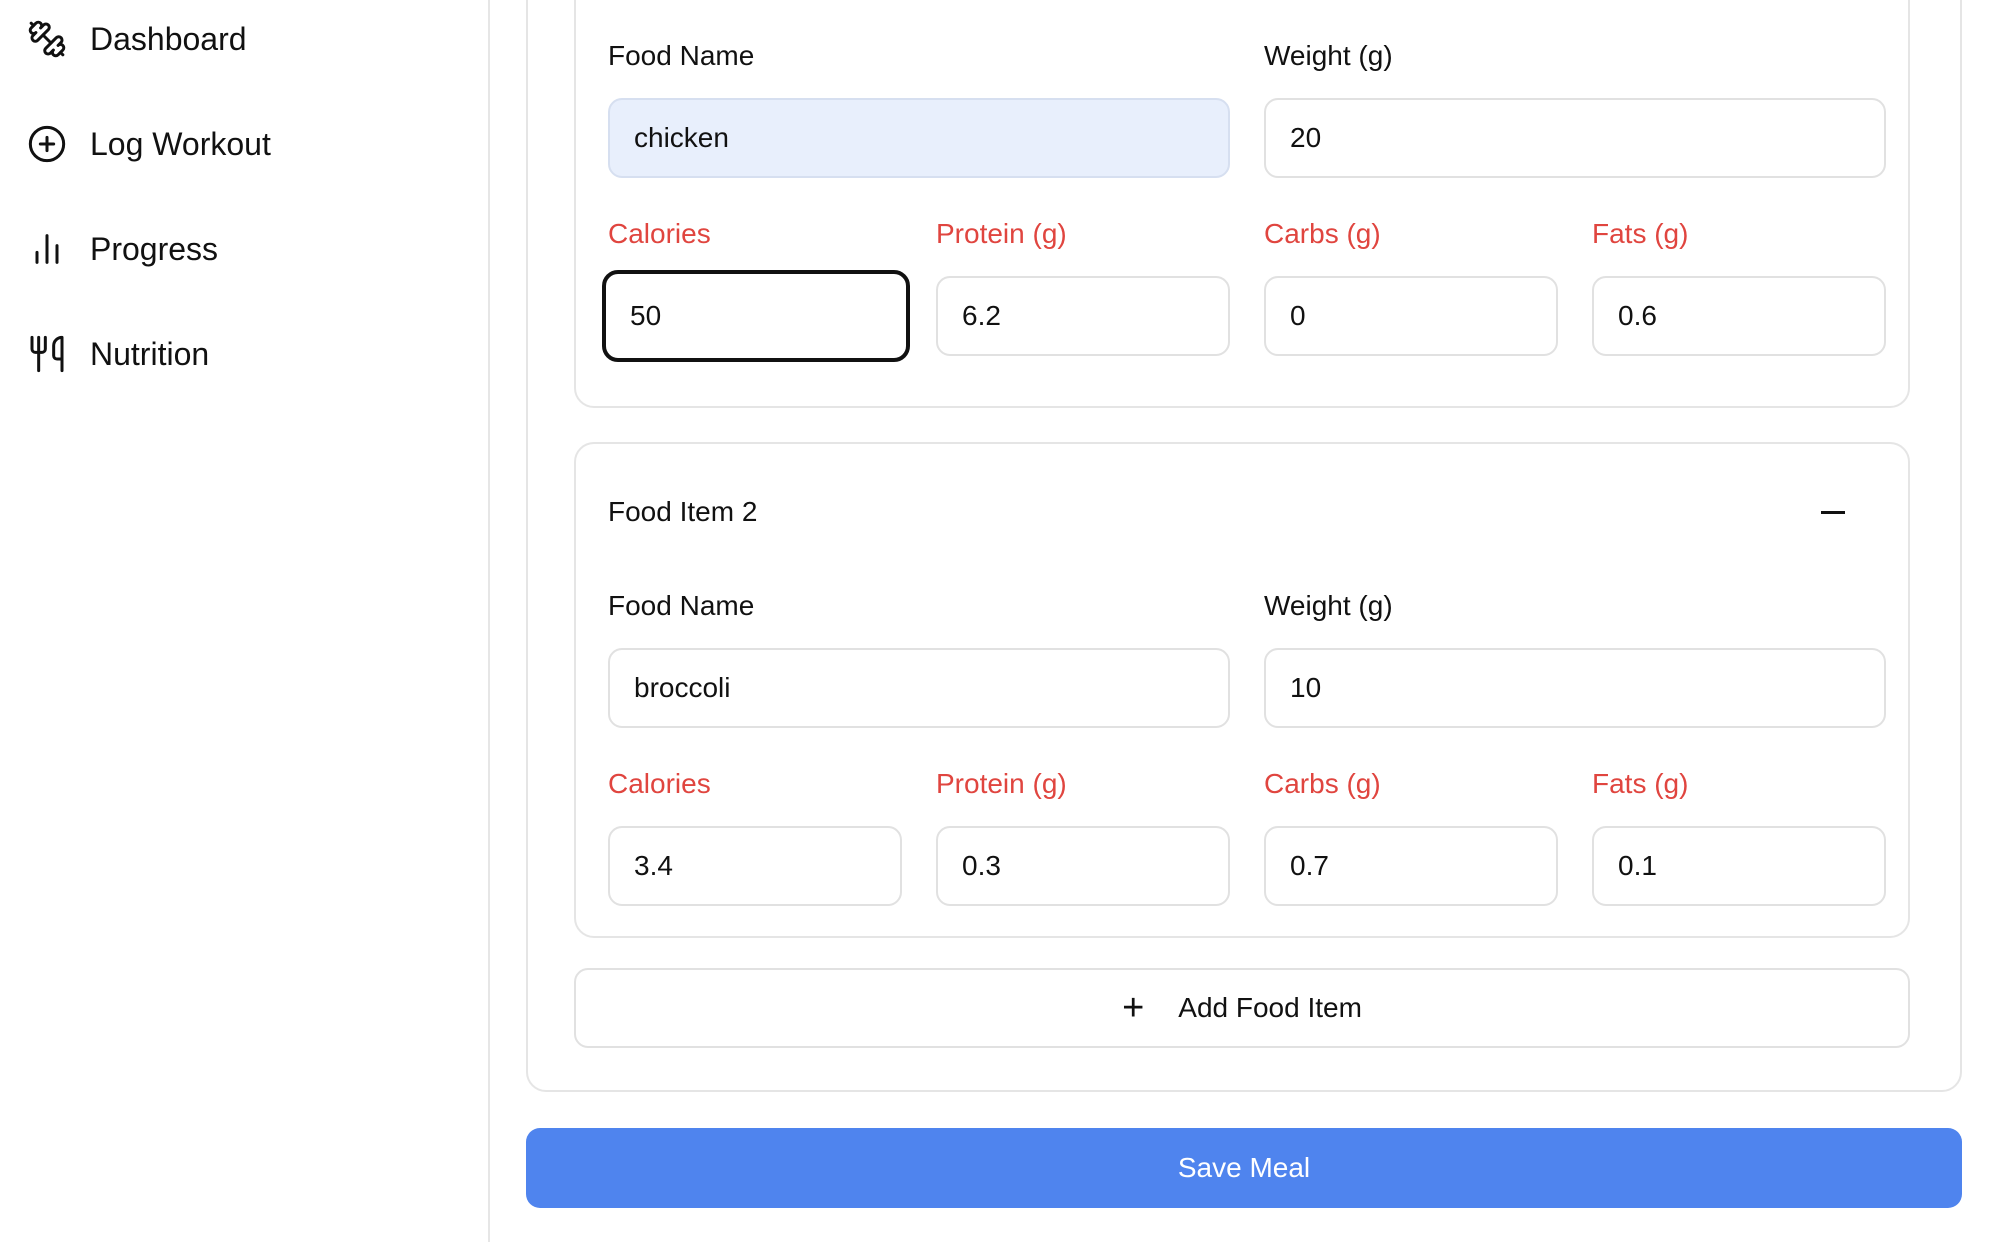 The width and height of the screenshot is (2006, 1242). What do you see at coordinates (1133, 1008) in the screenshot?
I see `plus-icon: +` at bounding box center [1133, 1008].